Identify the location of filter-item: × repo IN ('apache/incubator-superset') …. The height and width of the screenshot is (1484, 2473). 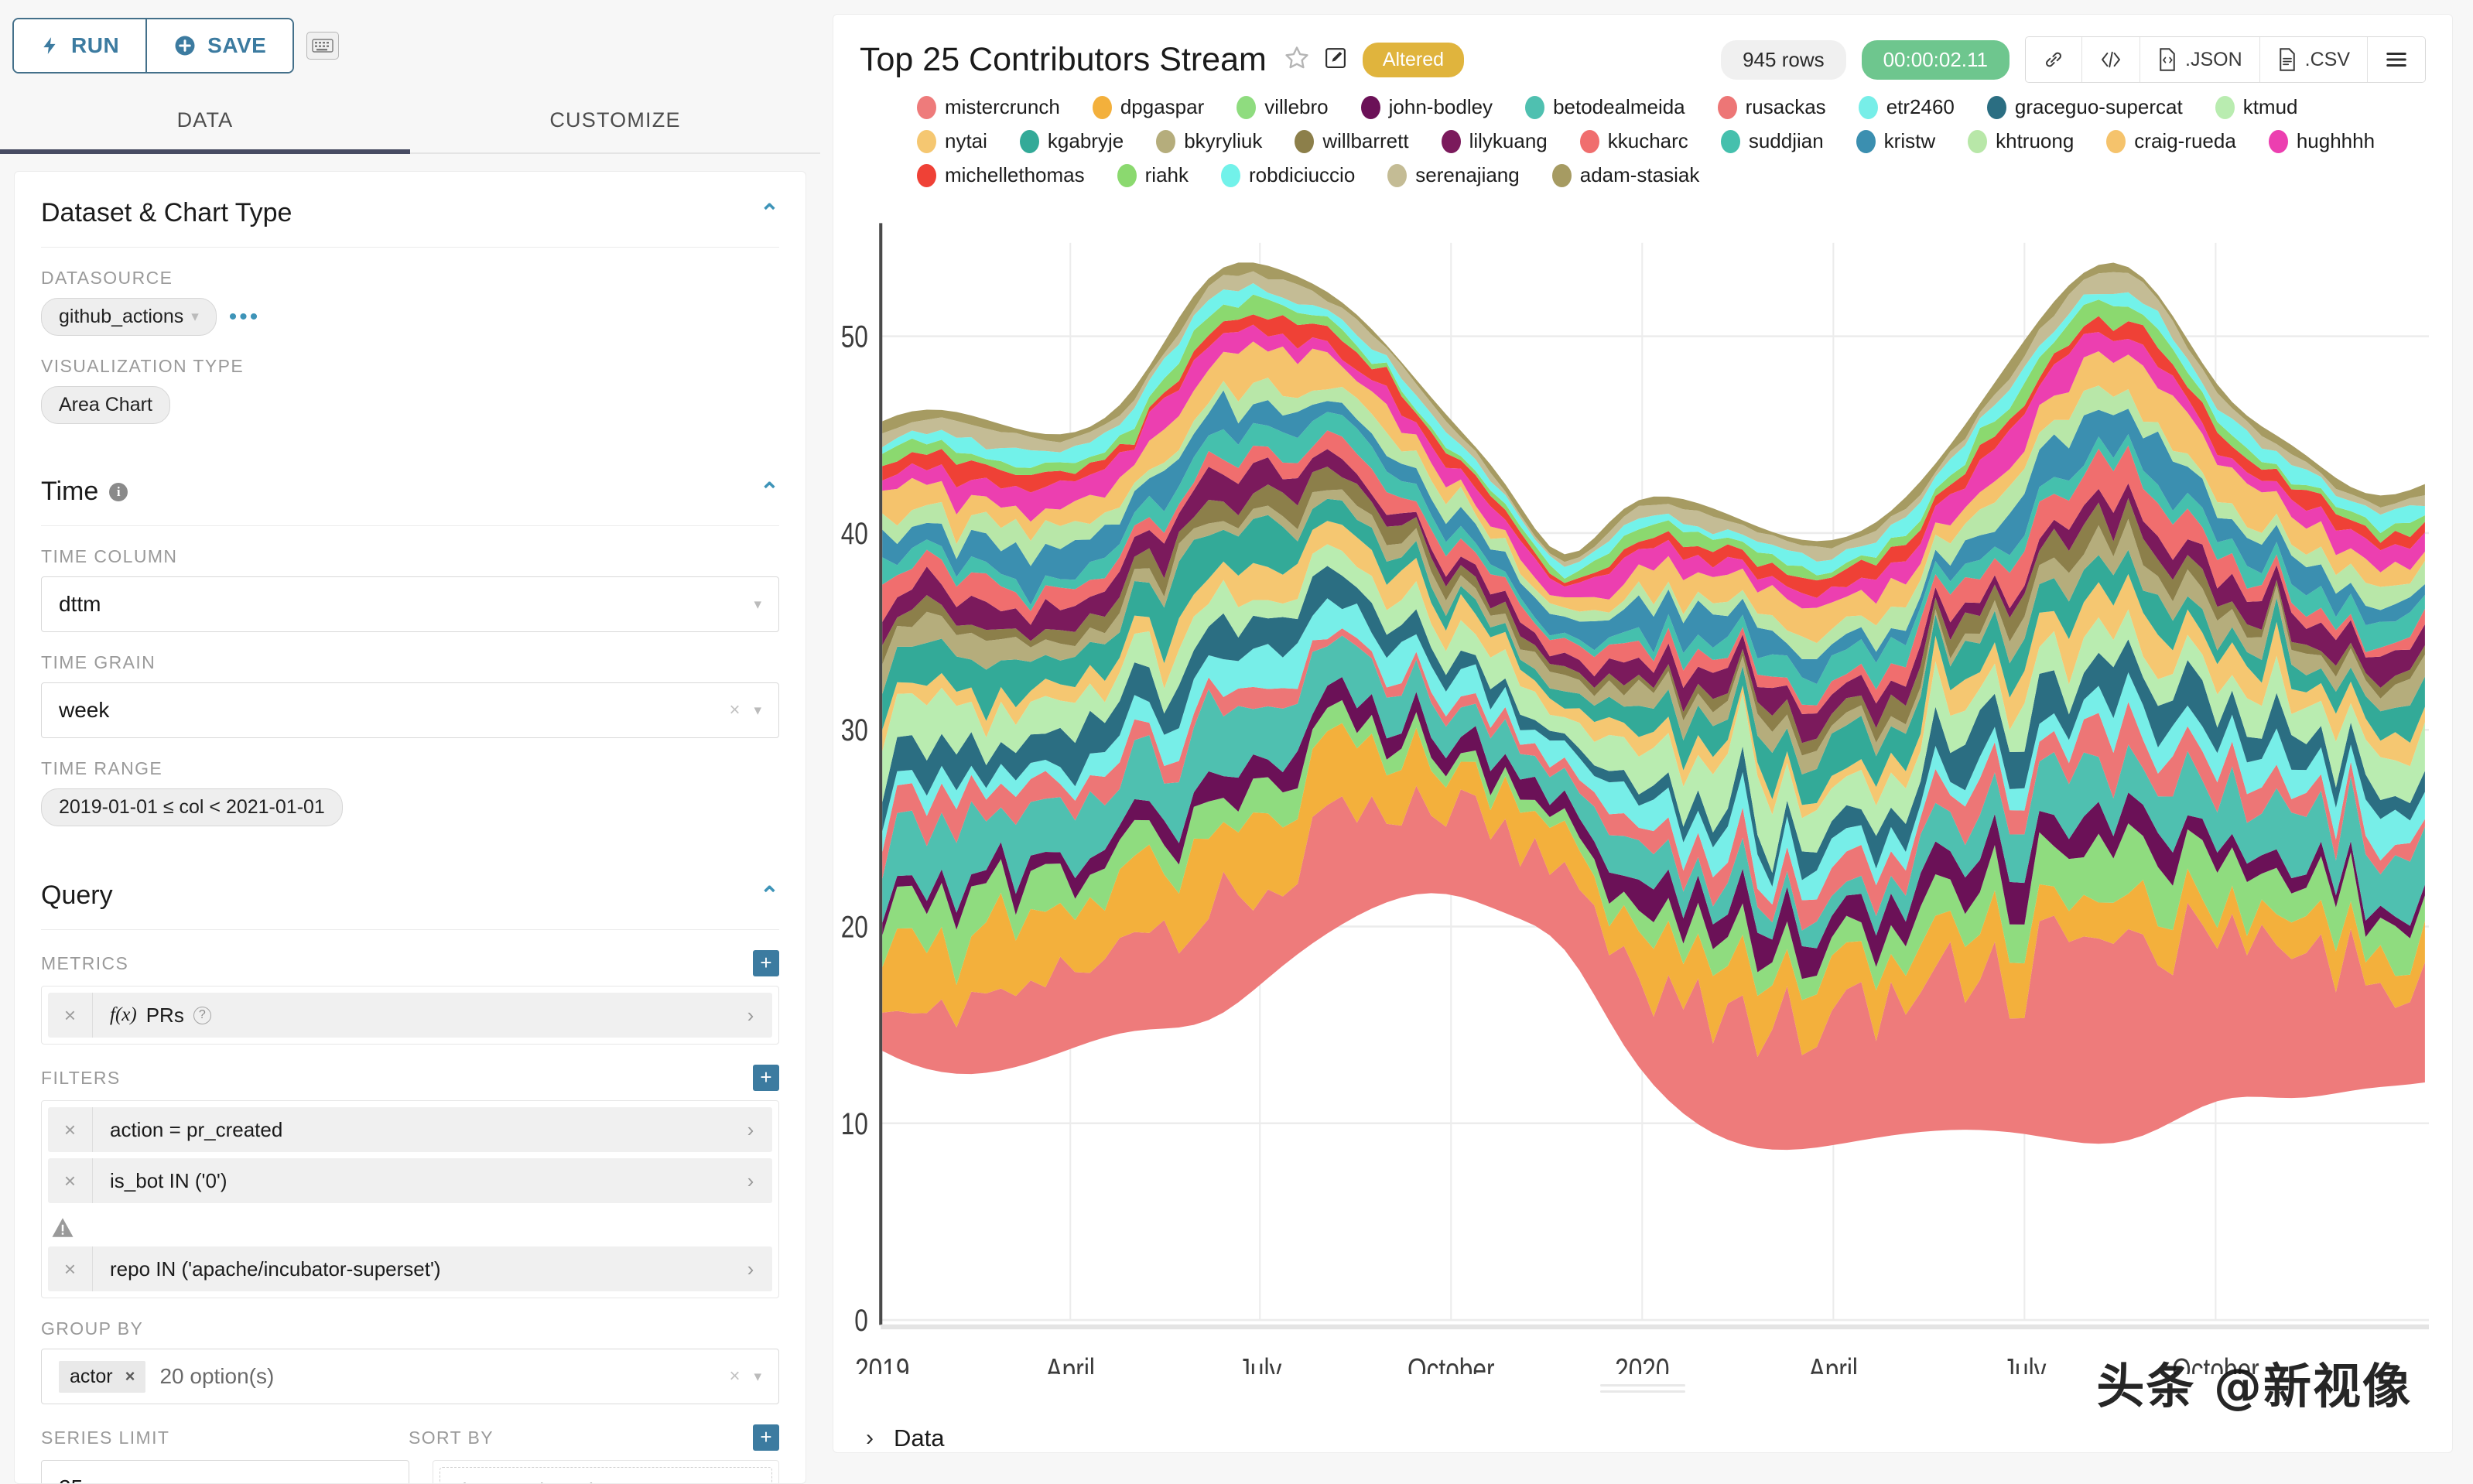
(410, 1269).